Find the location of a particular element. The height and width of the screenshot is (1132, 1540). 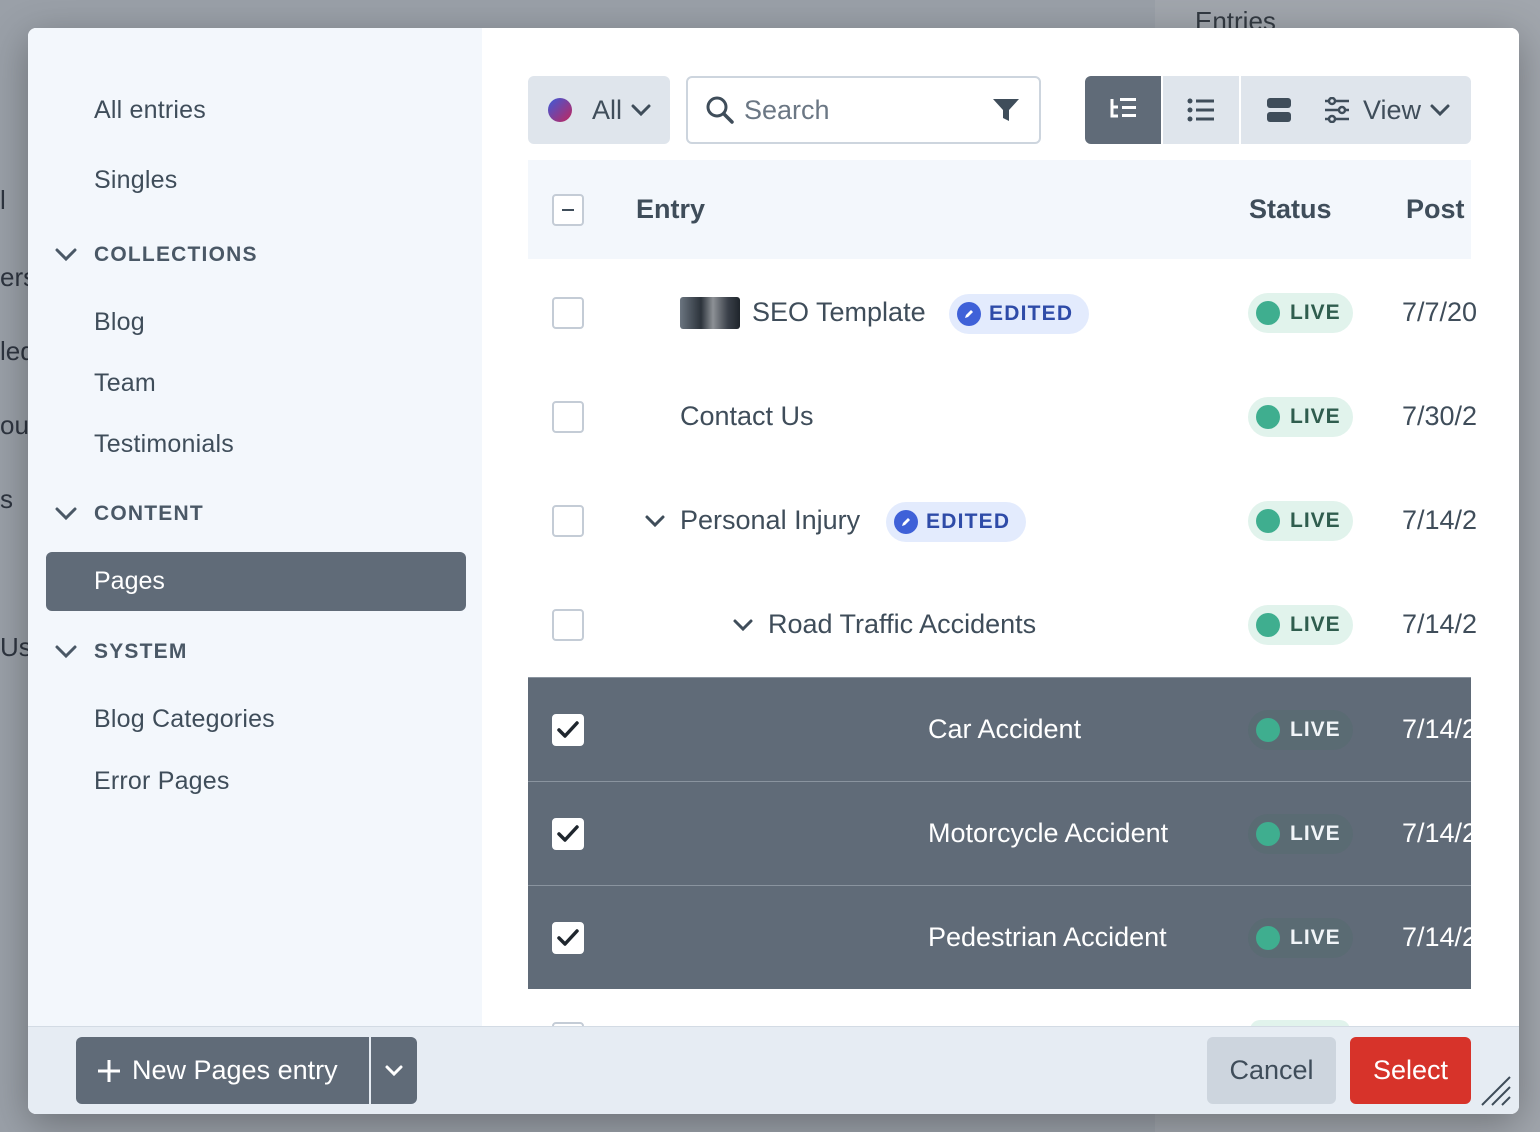

pencil-icon is located at coordinates (969, 314).